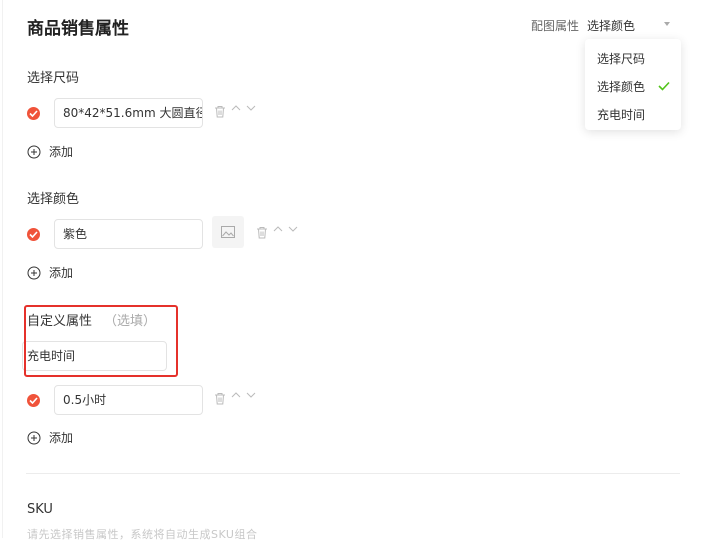  Describe the element at coordinates (142, 534) in the screenshot. I see `sku-hint-text: 请先选择销售属性，系统将自动生成SKU组合` at that location.